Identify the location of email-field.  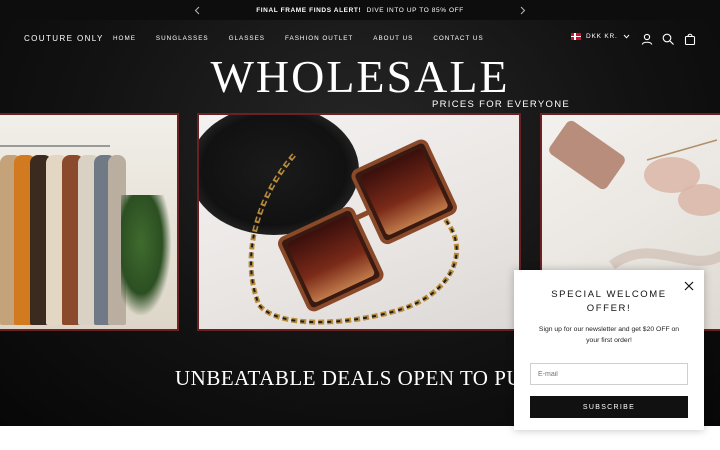
(609, 374).